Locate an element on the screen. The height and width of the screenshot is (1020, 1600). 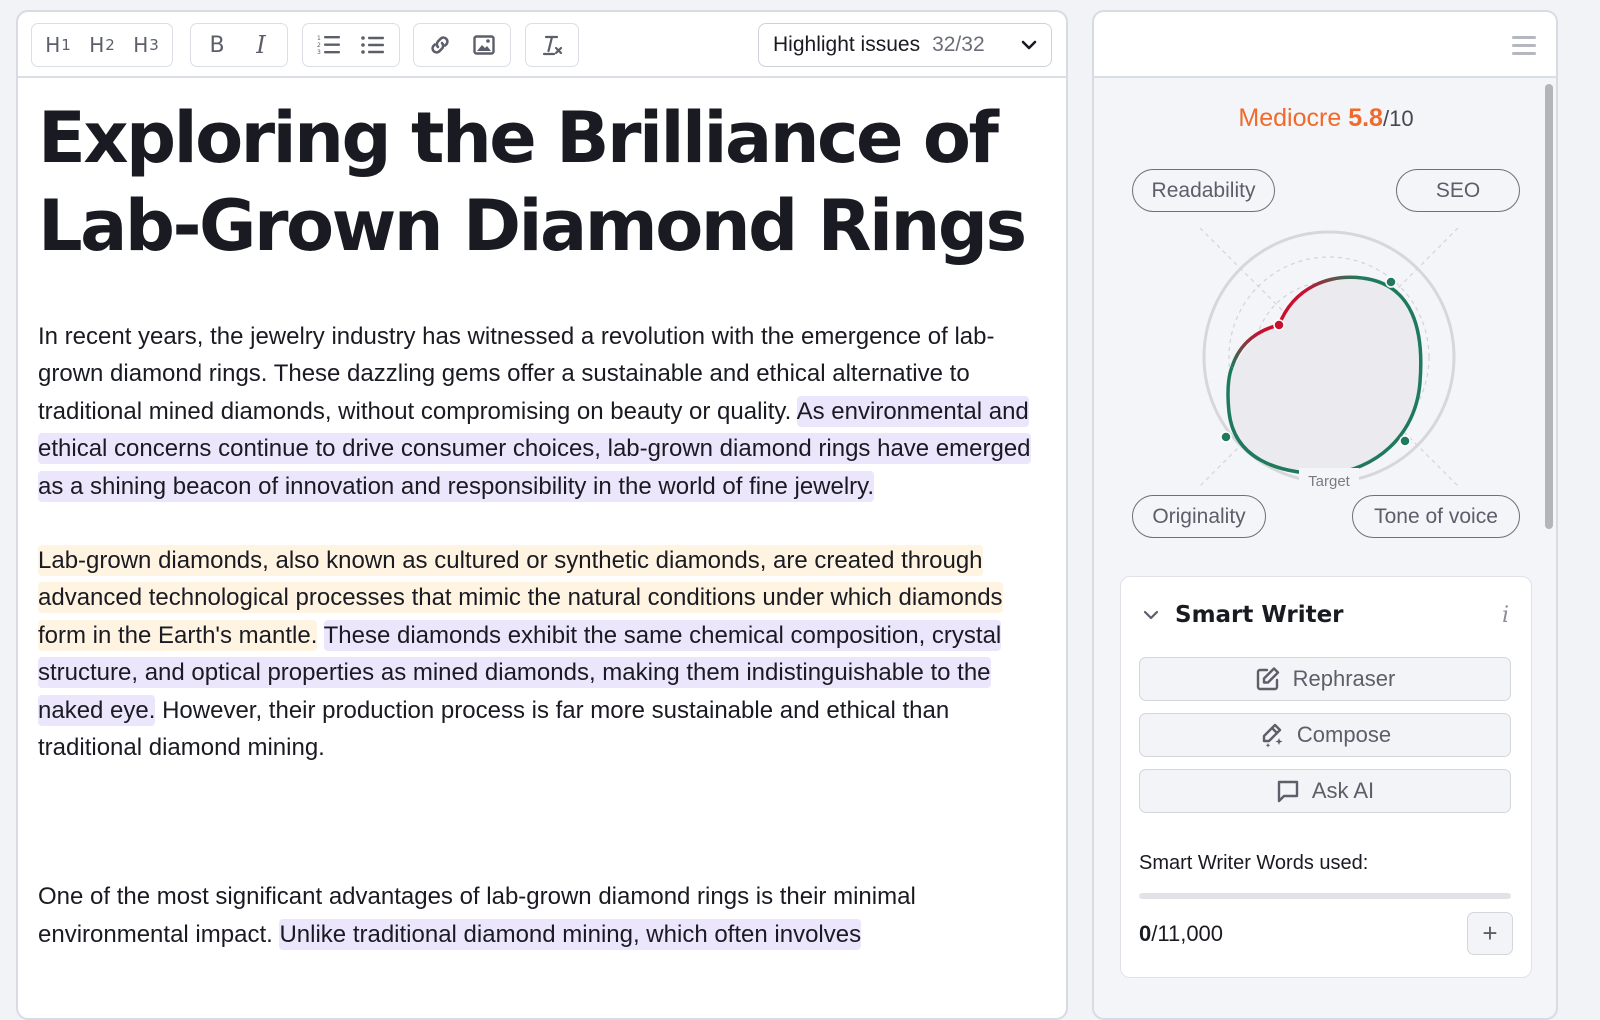
smart-writer-header: Smart Writer i is located at coordinates (1326, 615).